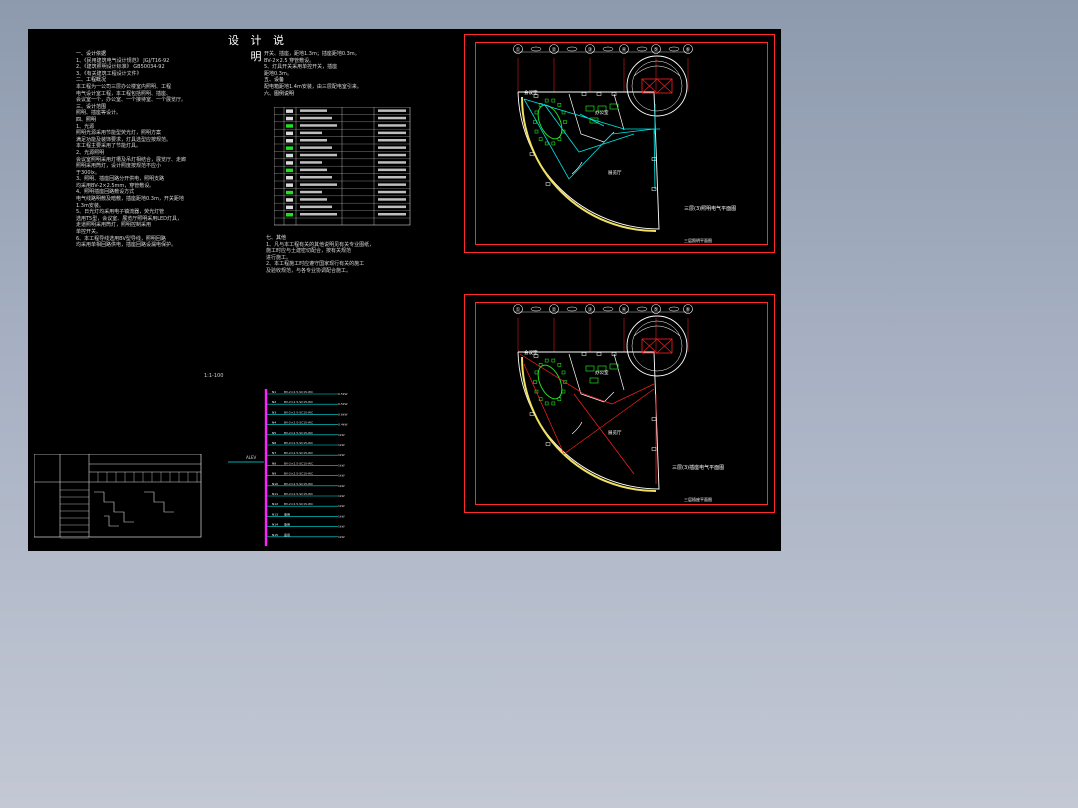 Image resolution: width=1078 pixels, height=808 pixels. I want to click on circuit-row: N1 BV-2×2.5-SC15-WC 0.5kW, so click(307, 393).